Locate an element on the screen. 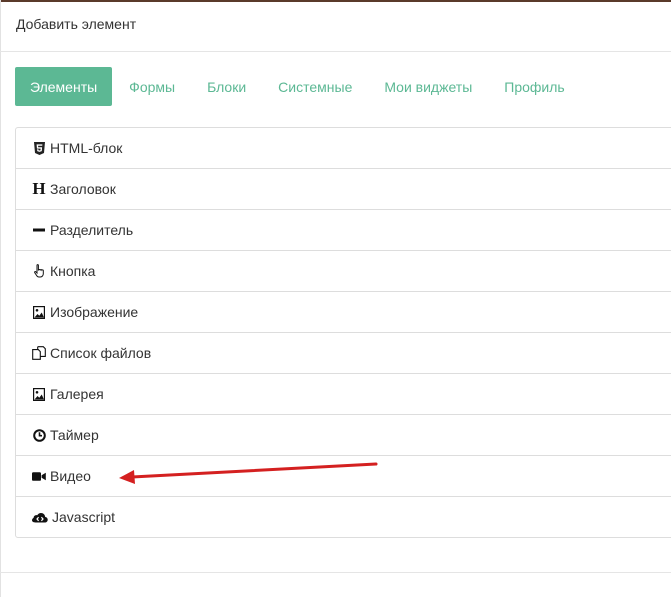 The image size is (671, 597). minus-icon is located at coordinates (39, 230).